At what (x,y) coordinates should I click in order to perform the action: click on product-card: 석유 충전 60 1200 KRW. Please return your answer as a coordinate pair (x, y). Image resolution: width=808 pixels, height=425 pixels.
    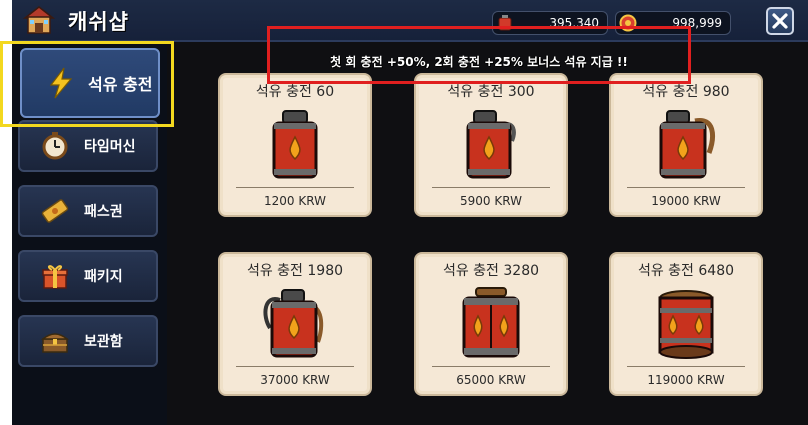
    Looking at the image, I should click on (295, 145).